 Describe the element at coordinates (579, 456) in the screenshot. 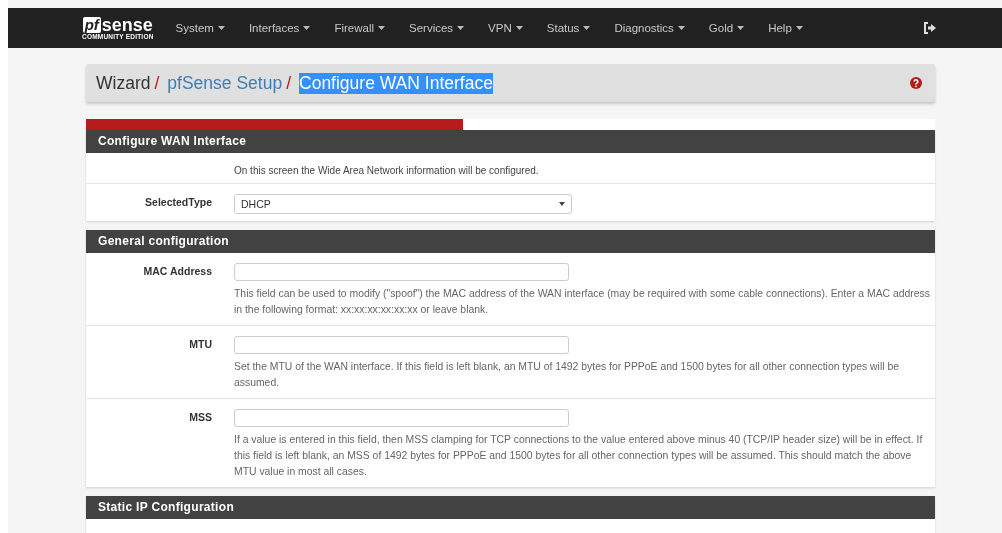

I see `help-text: If a value is entered in this field, then MSS clamping for TCP connections to the value entered above minus 40 (TCP/IP header size) will be in effect. If this field is left blank, an MSS of 1492 bytes for PPPoE and 1500 bytes for all other connection types will be assumed. This should match the above MTU value in most all cases.` at that location.